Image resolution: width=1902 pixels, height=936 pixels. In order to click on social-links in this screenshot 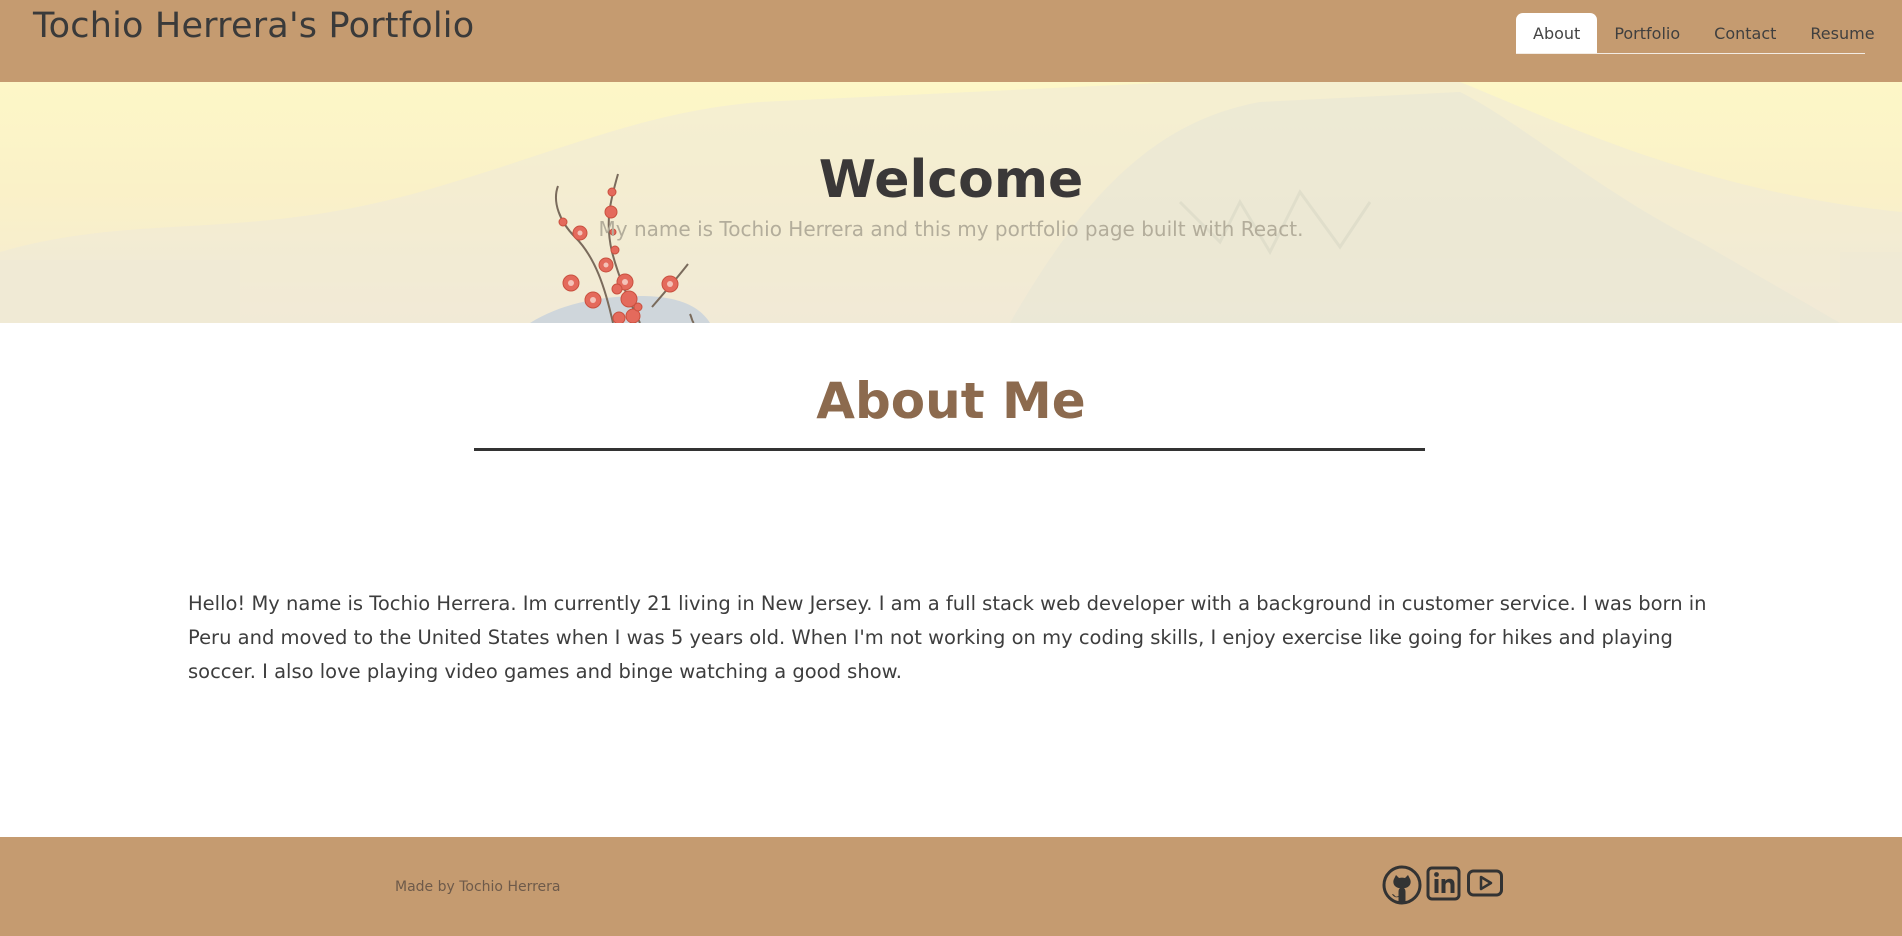, I will do `click(1443, 885)`.